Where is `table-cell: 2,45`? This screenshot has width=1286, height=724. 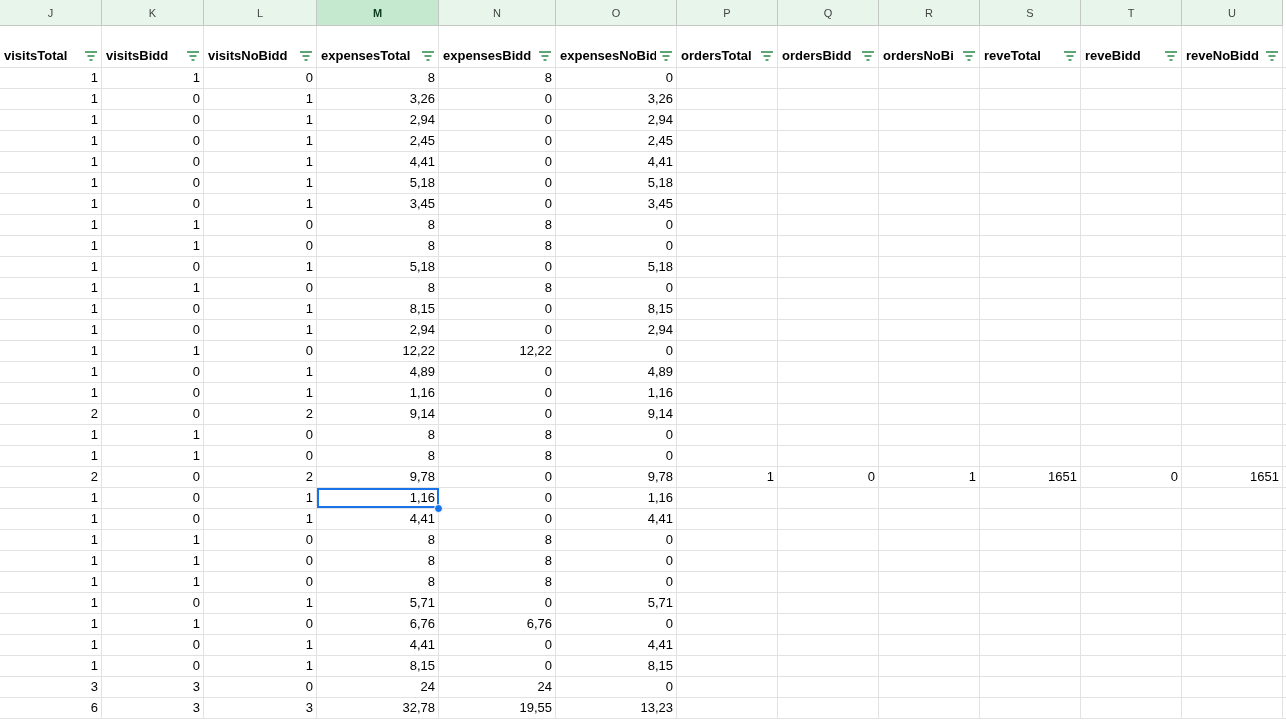
table-cell: 2,45 is located at coordinates (616, 141).